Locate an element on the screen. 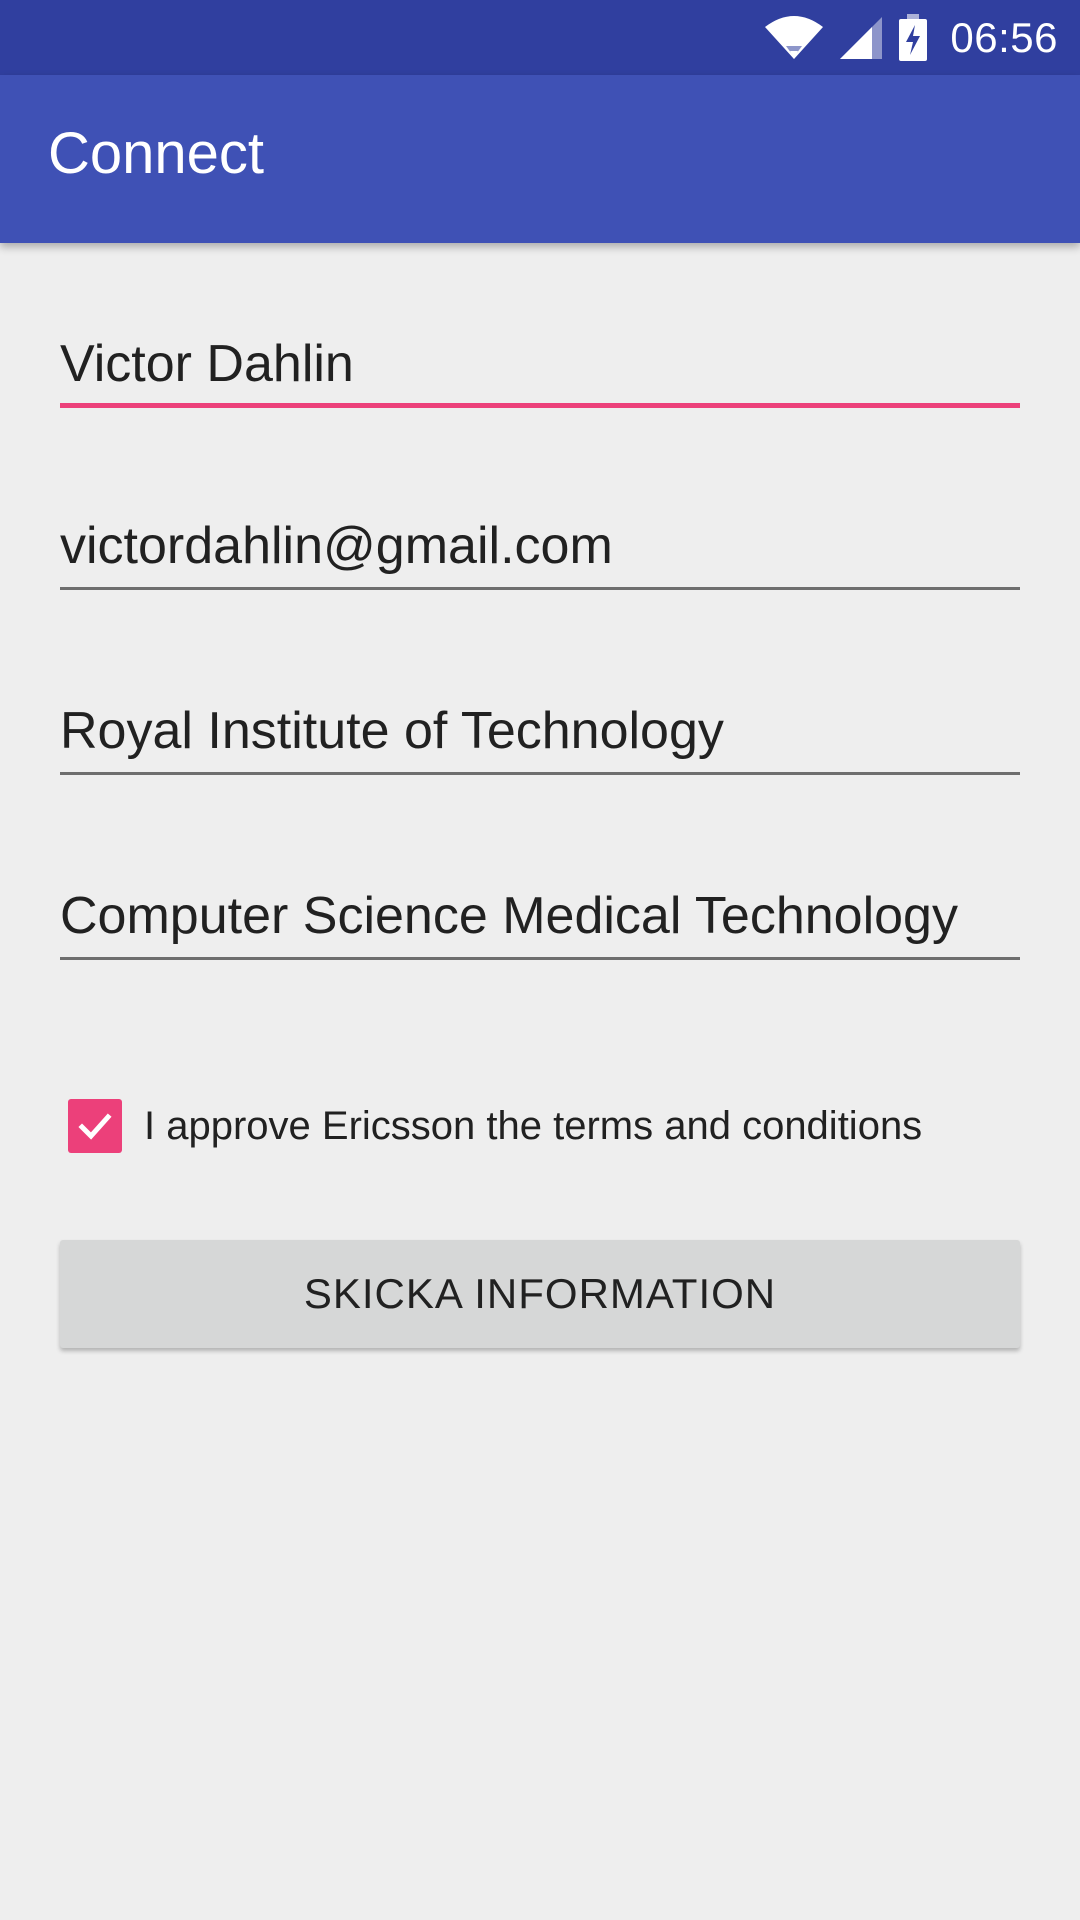  name-field: Victor Dahlin is located at coordinates (540, 353).